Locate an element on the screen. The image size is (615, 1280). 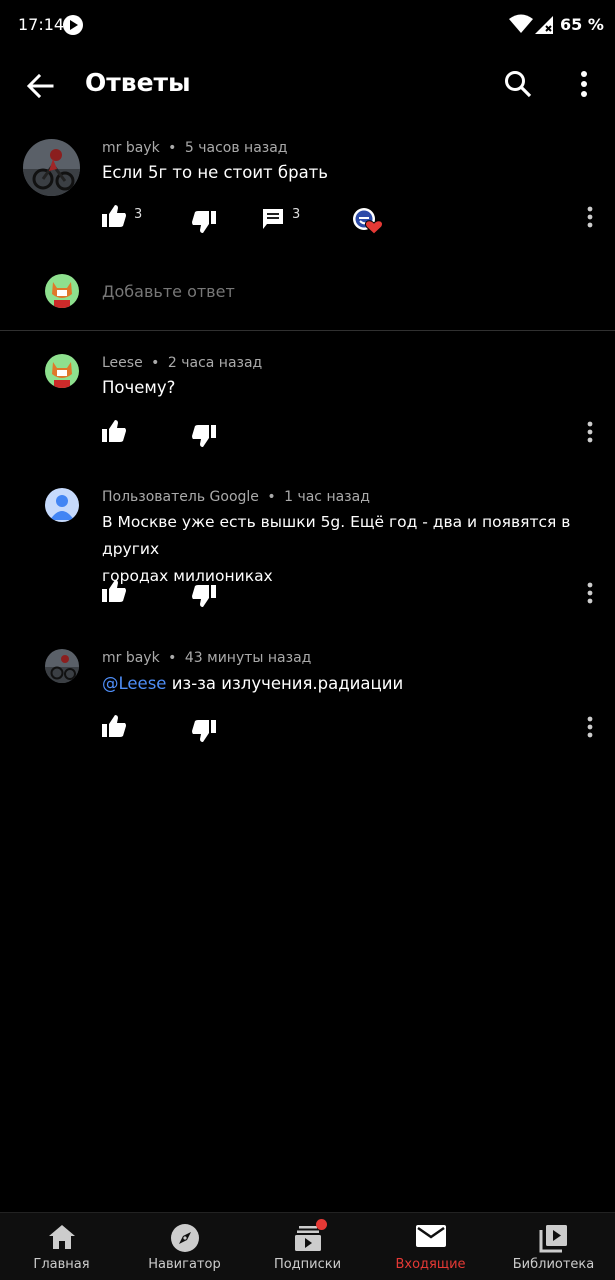
app-bar: Ответы is located at coordinates (307, 85).